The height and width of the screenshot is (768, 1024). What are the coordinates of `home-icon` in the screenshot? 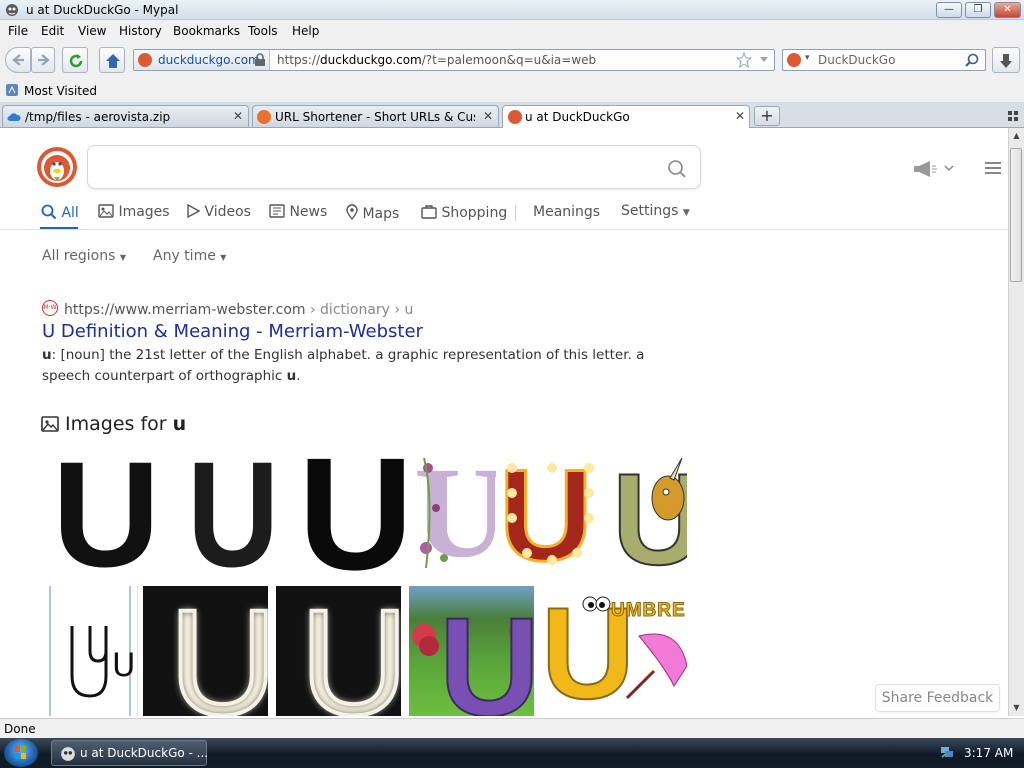 It's located at (113, 61).